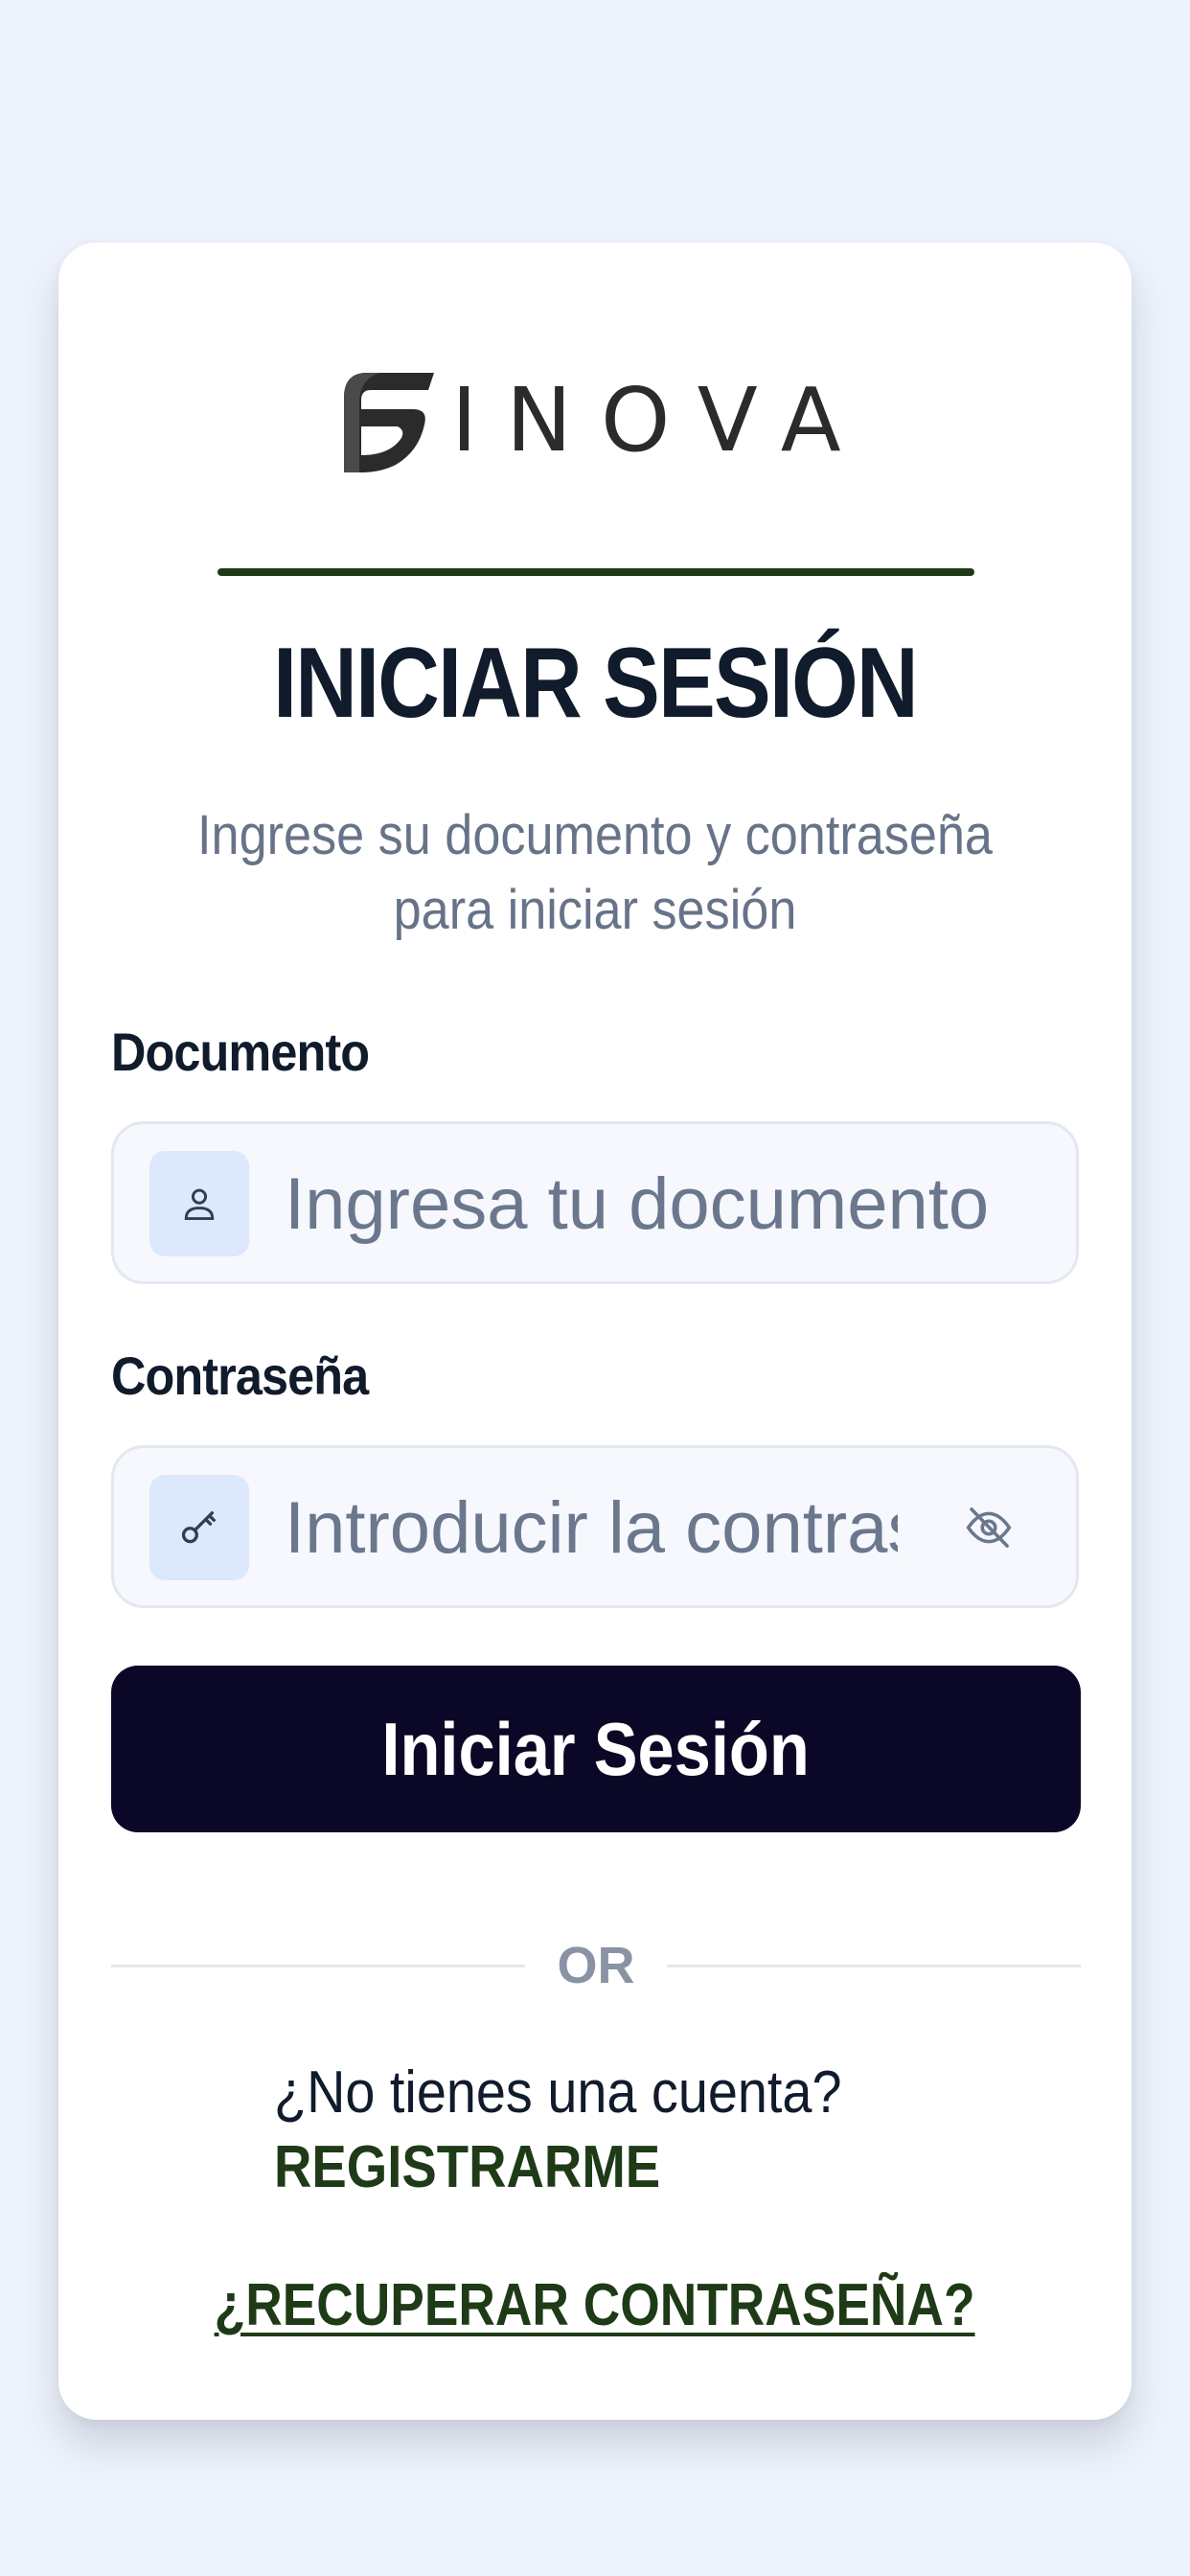 The height and width of the screenshot is (2576, 1190). I want to click on eye-off-icon, so click(989, 1527).